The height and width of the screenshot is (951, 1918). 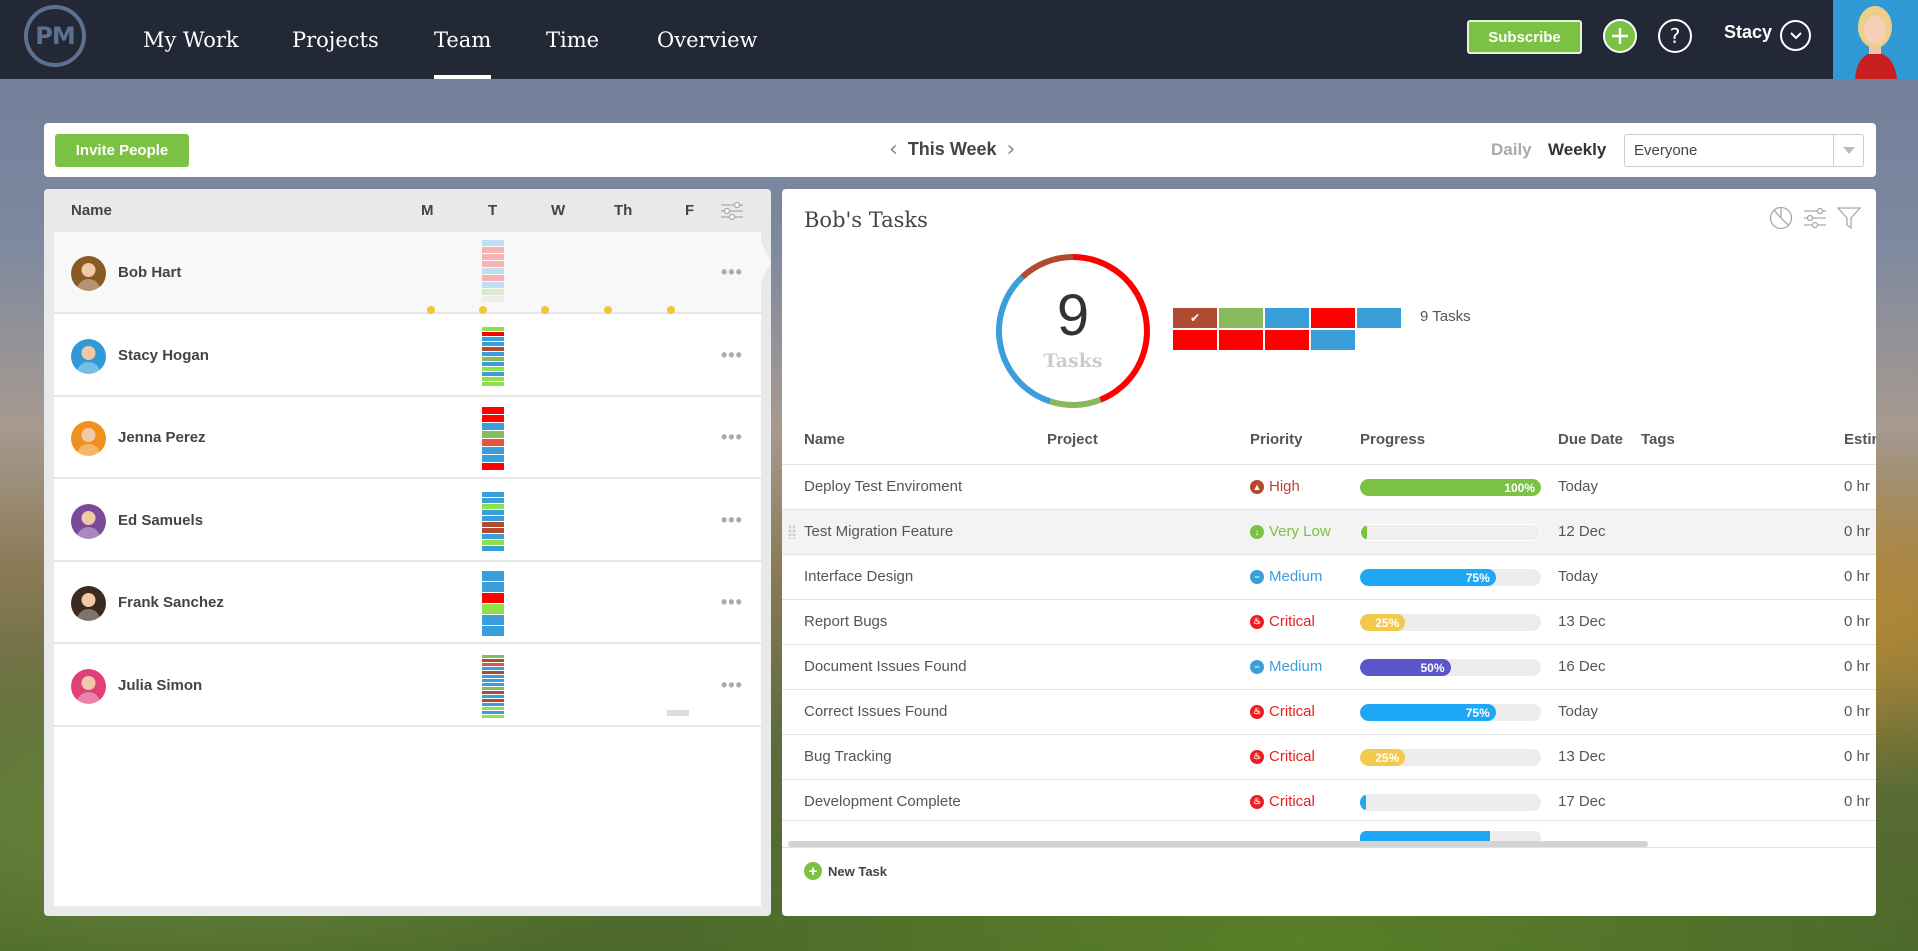 What do you see at coordinates (1582, 531) in the screenshot?
I see `task-due-date: 12 Dec` at bounding box center [1582, 531].